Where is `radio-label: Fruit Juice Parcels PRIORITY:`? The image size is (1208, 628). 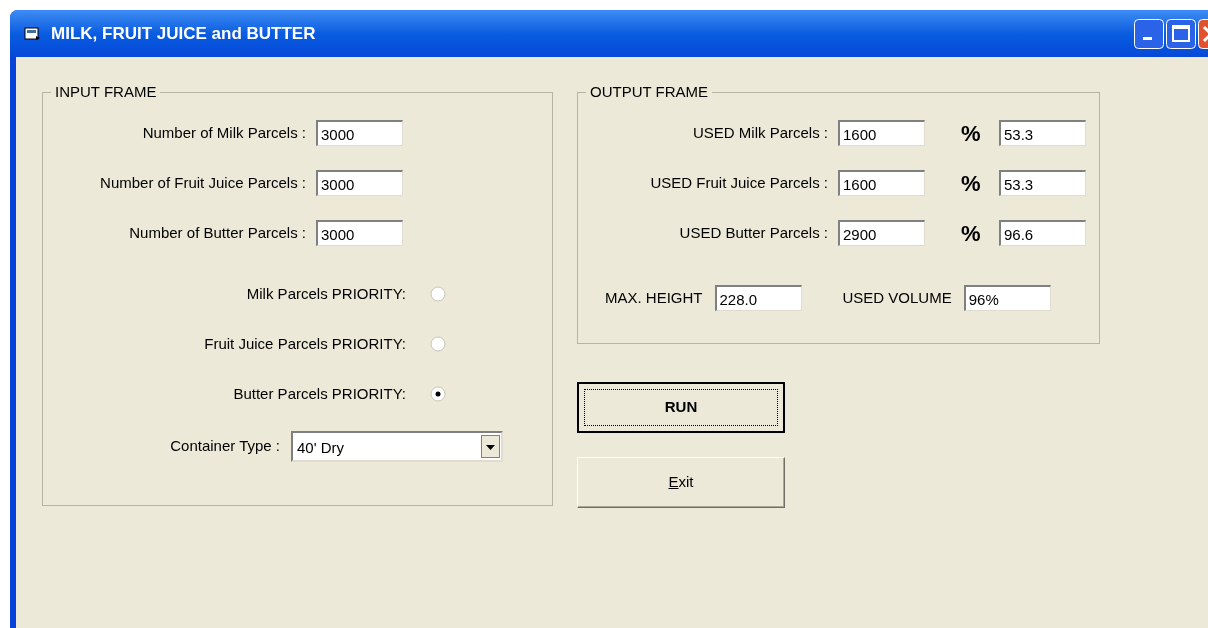
radio-label: Fruit Juice Parcels PRIORITY: is located at coordinates (304, 343).